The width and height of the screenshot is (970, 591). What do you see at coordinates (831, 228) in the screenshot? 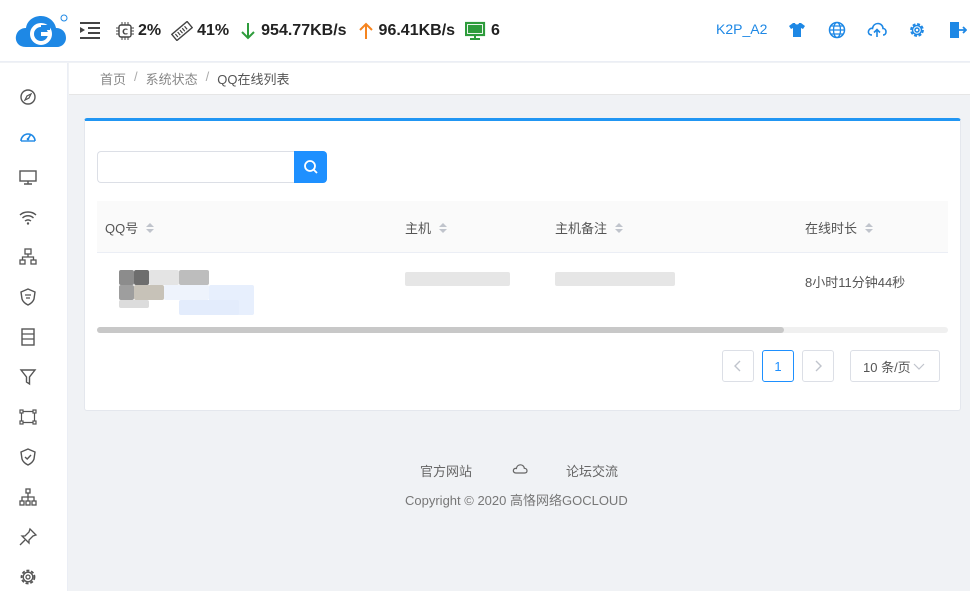
I see `column-header-label: 在线时长` at bounding box center [831, 228].